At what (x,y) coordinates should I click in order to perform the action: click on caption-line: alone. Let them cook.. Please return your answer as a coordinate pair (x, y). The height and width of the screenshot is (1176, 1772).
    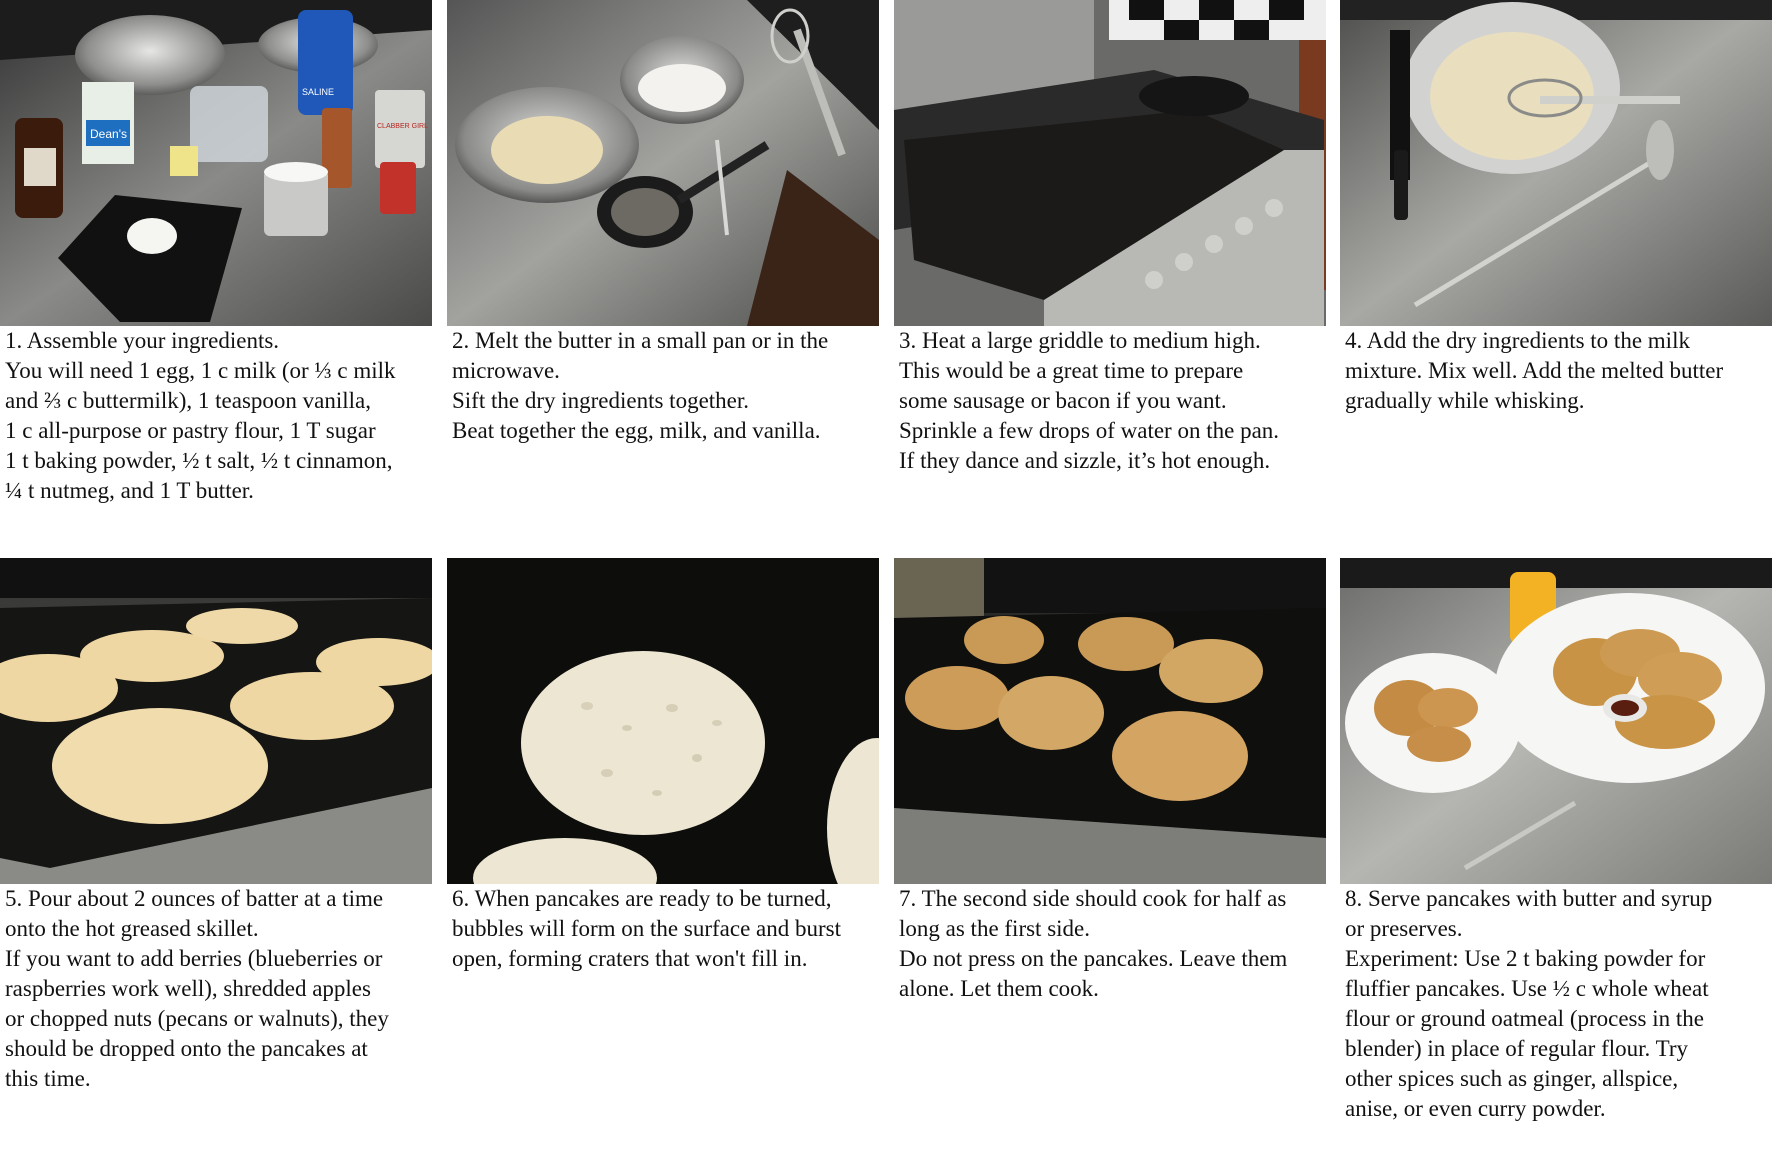
    Looking at the image, I should click on (999, 988).